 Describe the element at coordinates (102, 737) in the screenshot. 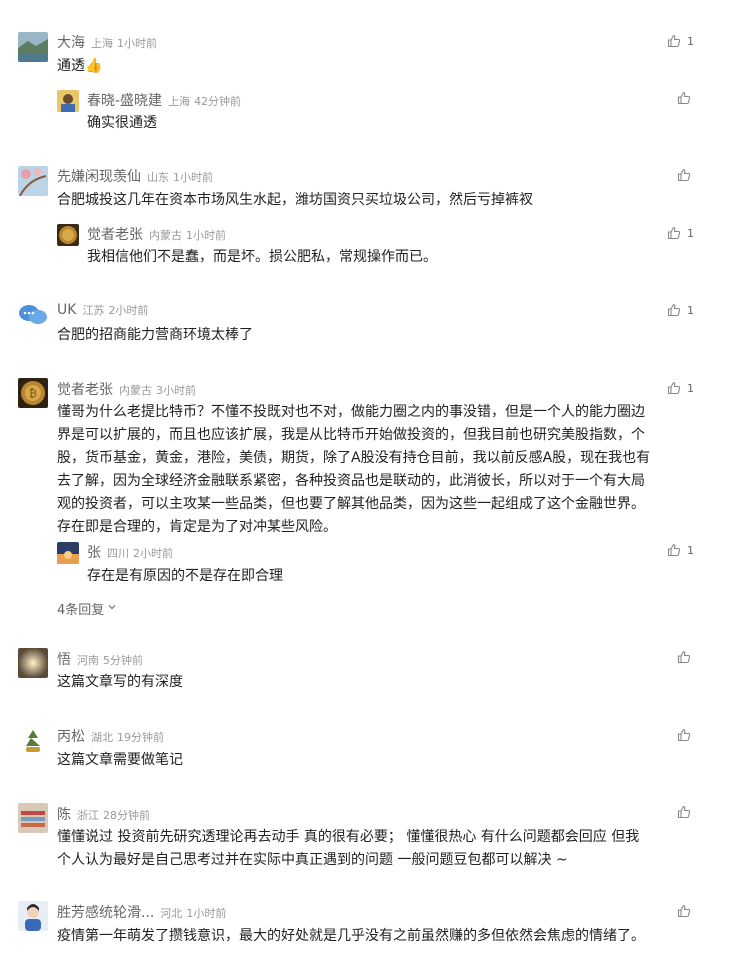

I see `location: 湖北` at that location.